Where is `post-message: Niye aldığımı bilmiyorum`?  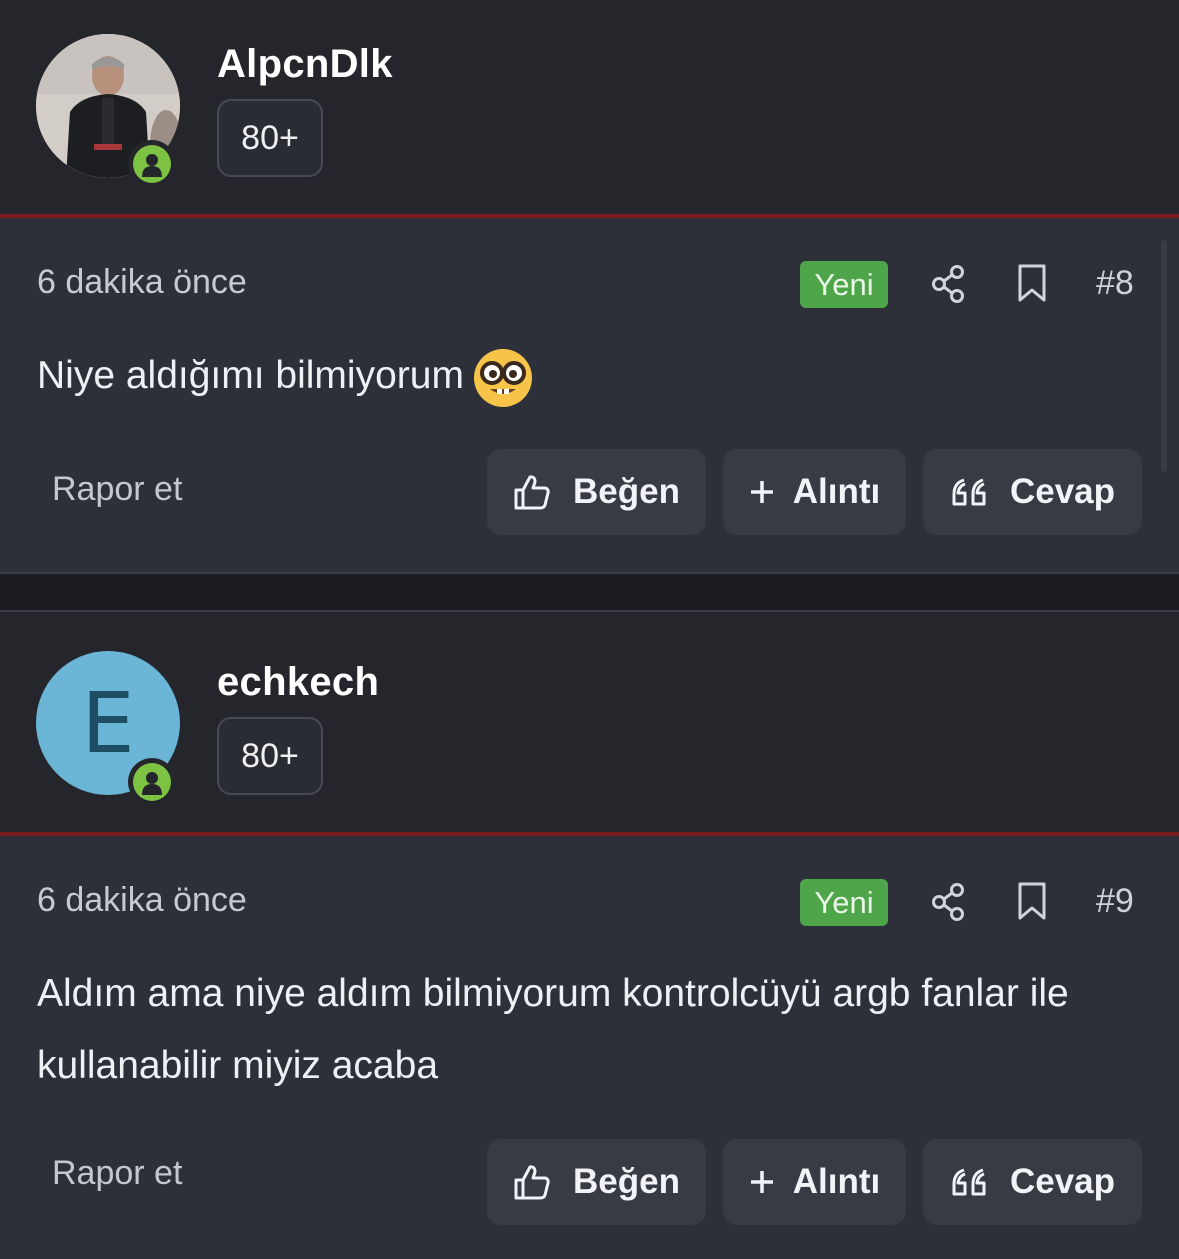 post-message: Niye aldığımı bilmiyorum is located at coordinates (592, 376).